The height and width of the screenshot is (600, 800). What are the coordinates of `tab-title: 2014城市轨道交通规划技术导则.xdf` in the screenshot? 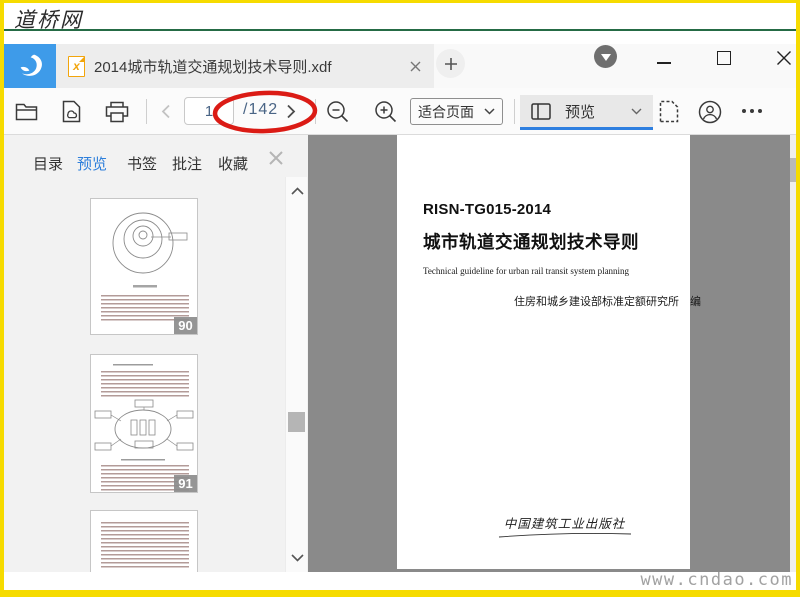 It's located at (213, 67).